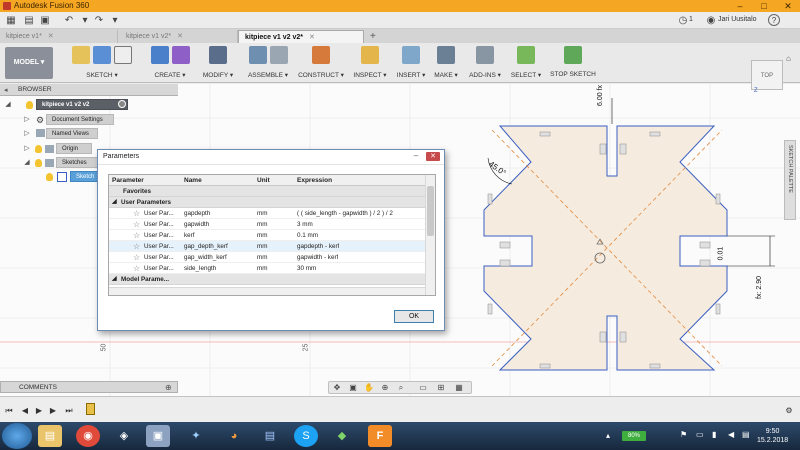 Image resolution: width=800 pixels, height=450 pixels. I want to click on user-name: Jari Uusitalo, so click(737, 19).